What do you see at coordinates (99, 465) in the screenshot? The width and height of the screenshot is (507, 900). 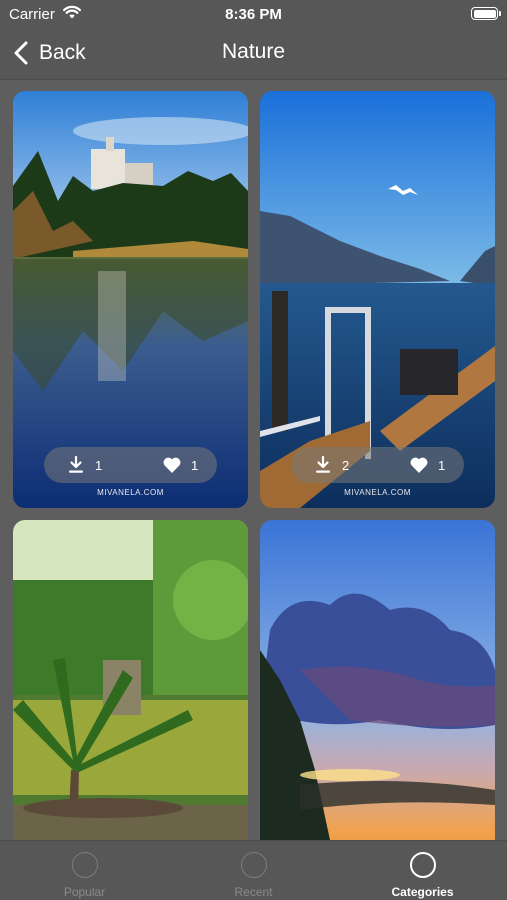 I see `download-count: 1` at bounding box center [99, 465].